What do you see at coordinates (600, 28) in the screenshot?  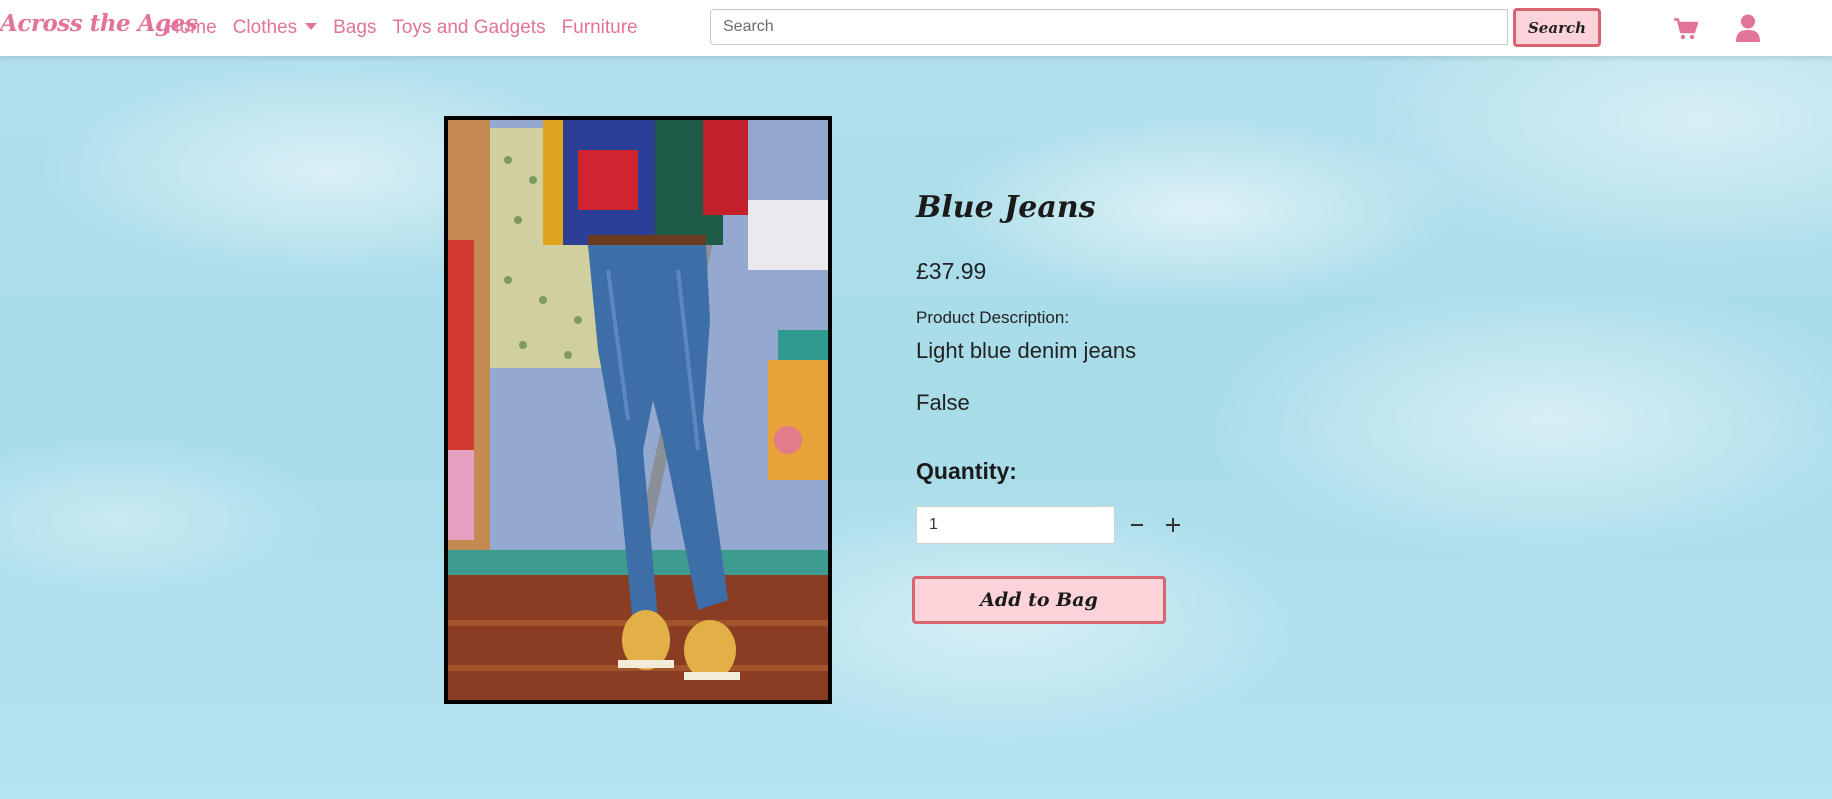 I see `nav-furniture-link: Furniture` at bounding box center [600, 28].